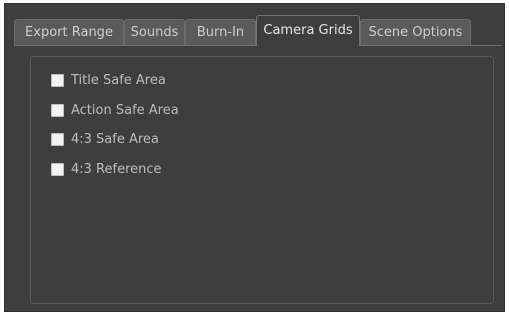 This screenshot has width=509, height=316. I want to click on tab-sounds: Sounds, so click(154, 32).